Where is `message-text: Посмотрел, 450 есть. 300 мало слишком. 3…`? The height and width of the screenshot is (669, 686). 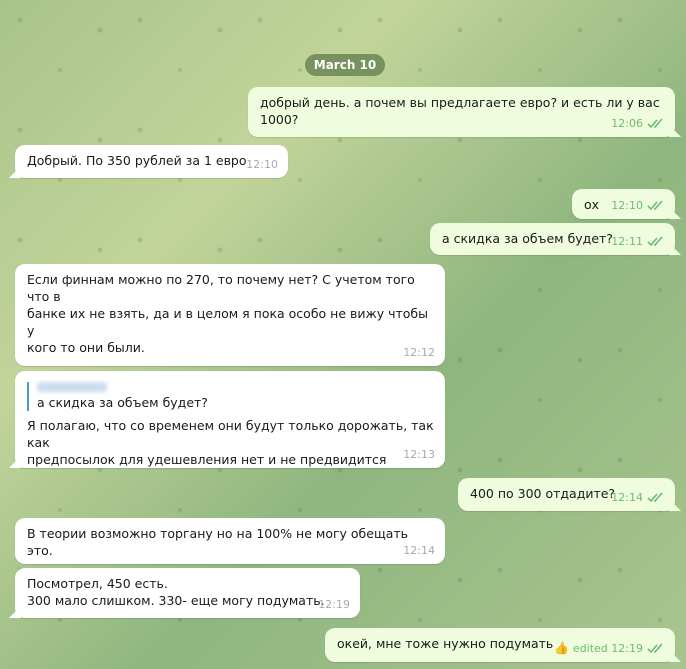
message-text: Посмотрел, 450 есть. 300 мало слишком. 3… is located at coordinates (176, 592).